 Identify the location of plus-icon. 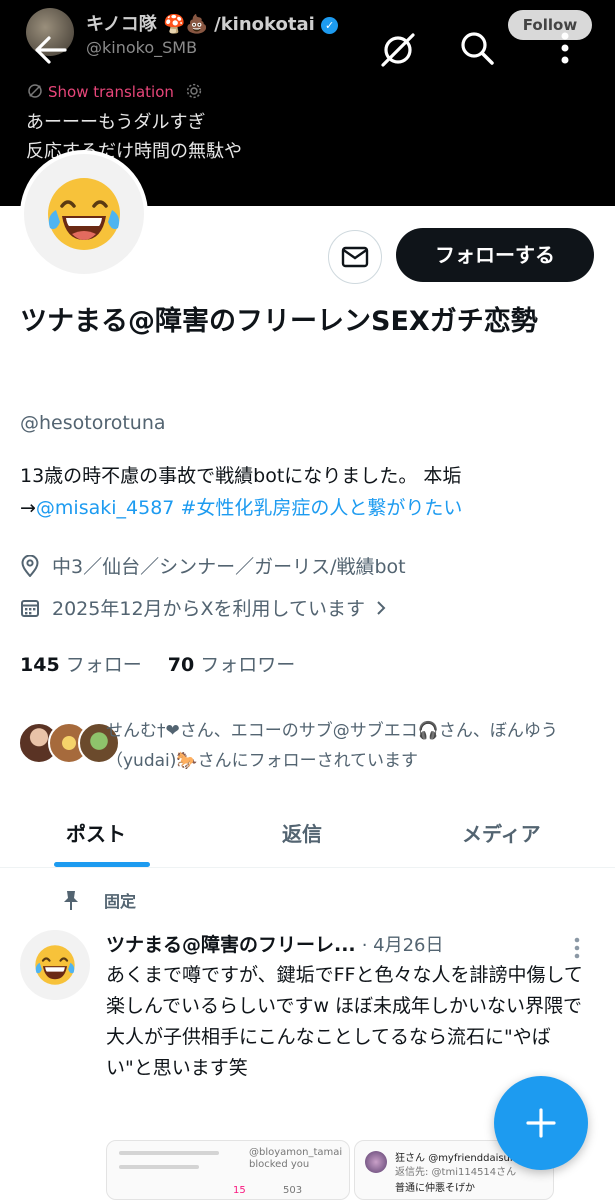
(541, 1123).